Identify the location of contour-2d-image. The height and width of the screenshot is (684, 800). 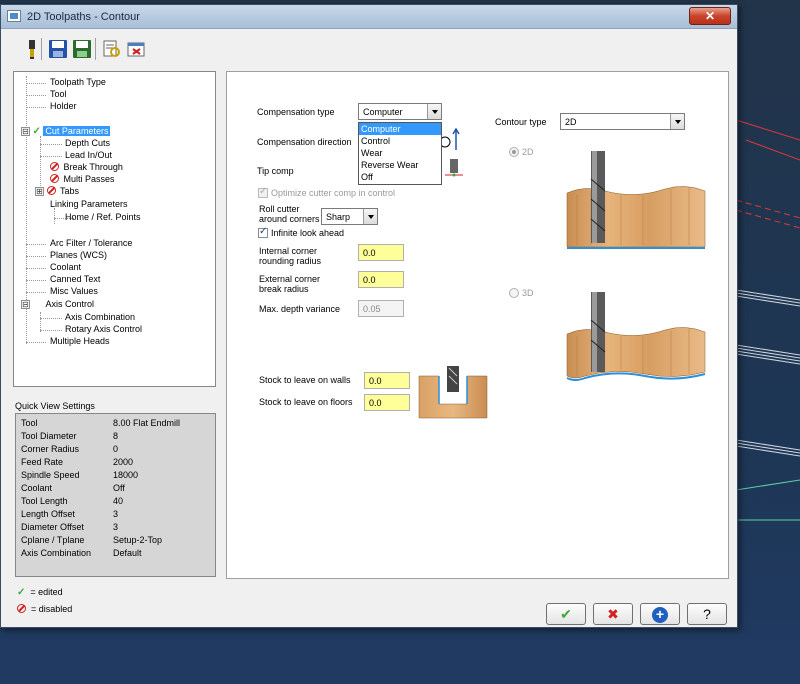
(636, 200).